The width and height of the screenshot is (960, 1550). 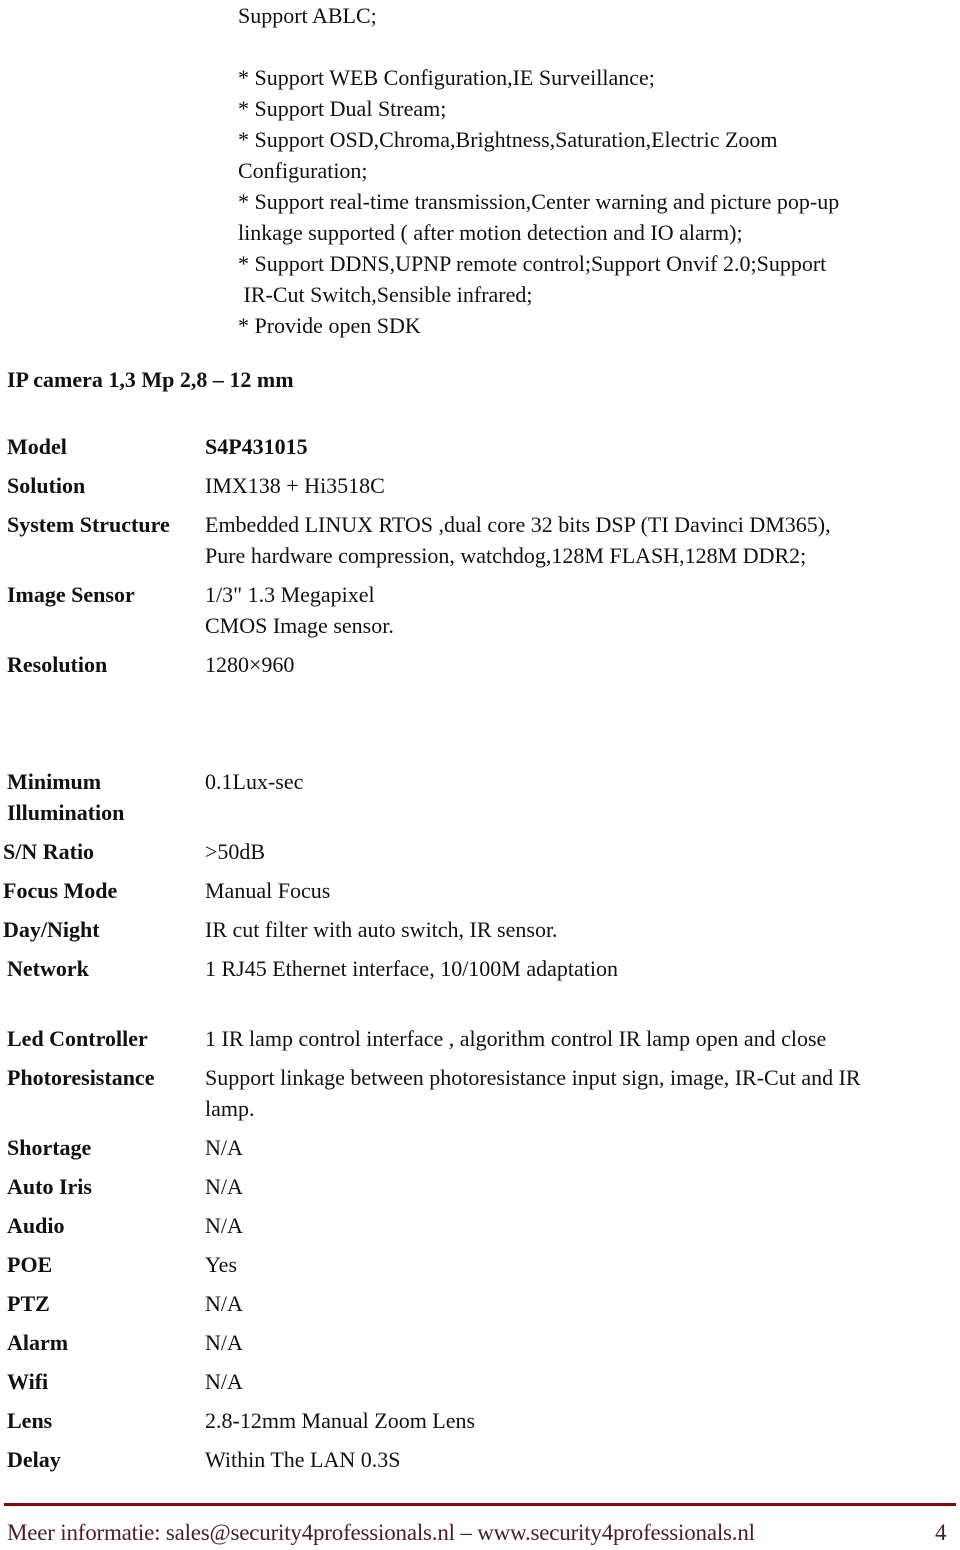 I want to click on spec-label: PTZ, so click(x=28, y=1303).